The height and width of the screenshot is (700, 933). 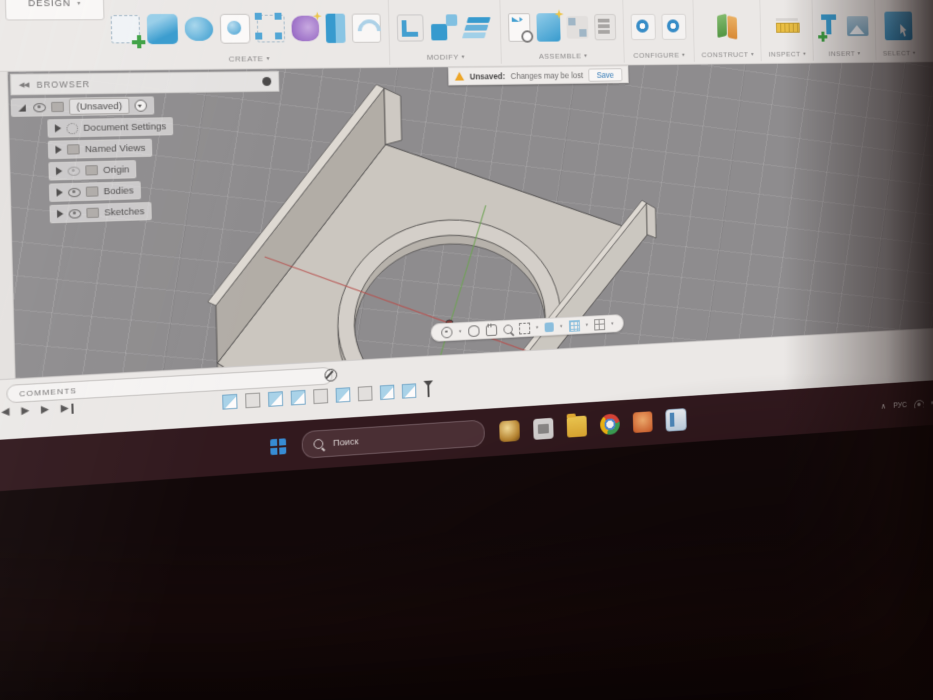 What do you see at coordinates (609, 424) in the screenshot?
I see `chrome-icon` at bounding box center [609, 424].